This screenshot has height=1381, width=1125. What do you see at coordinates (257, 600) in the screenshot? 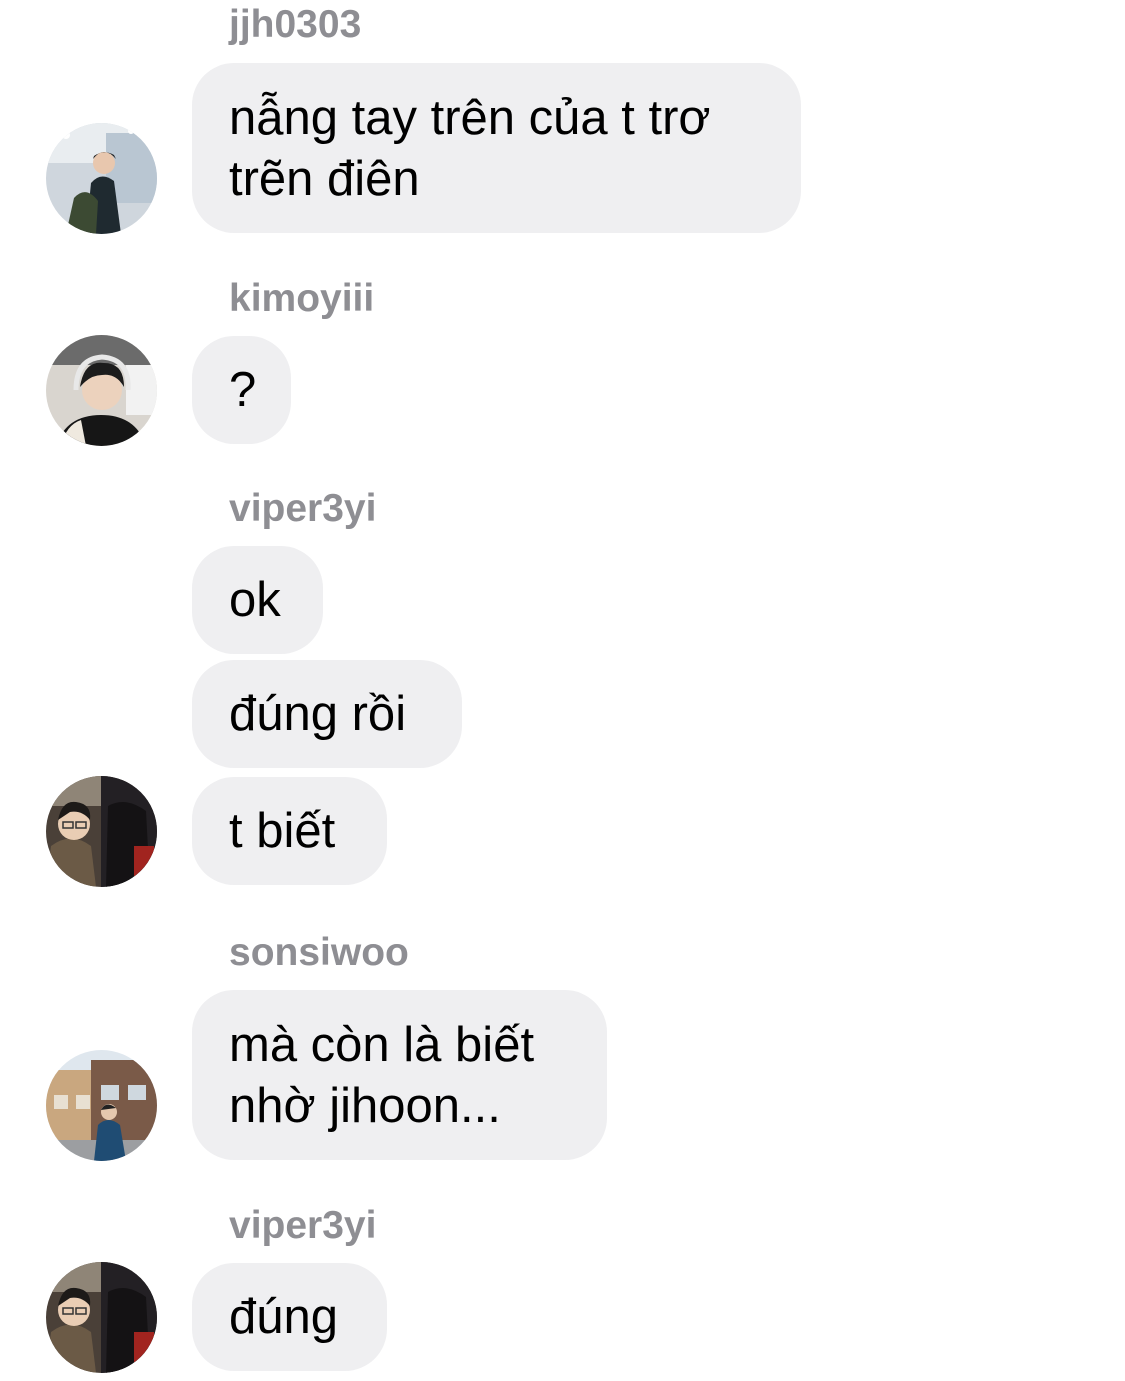
I see `message-bubble: ok` at bounding box center [257, 600].